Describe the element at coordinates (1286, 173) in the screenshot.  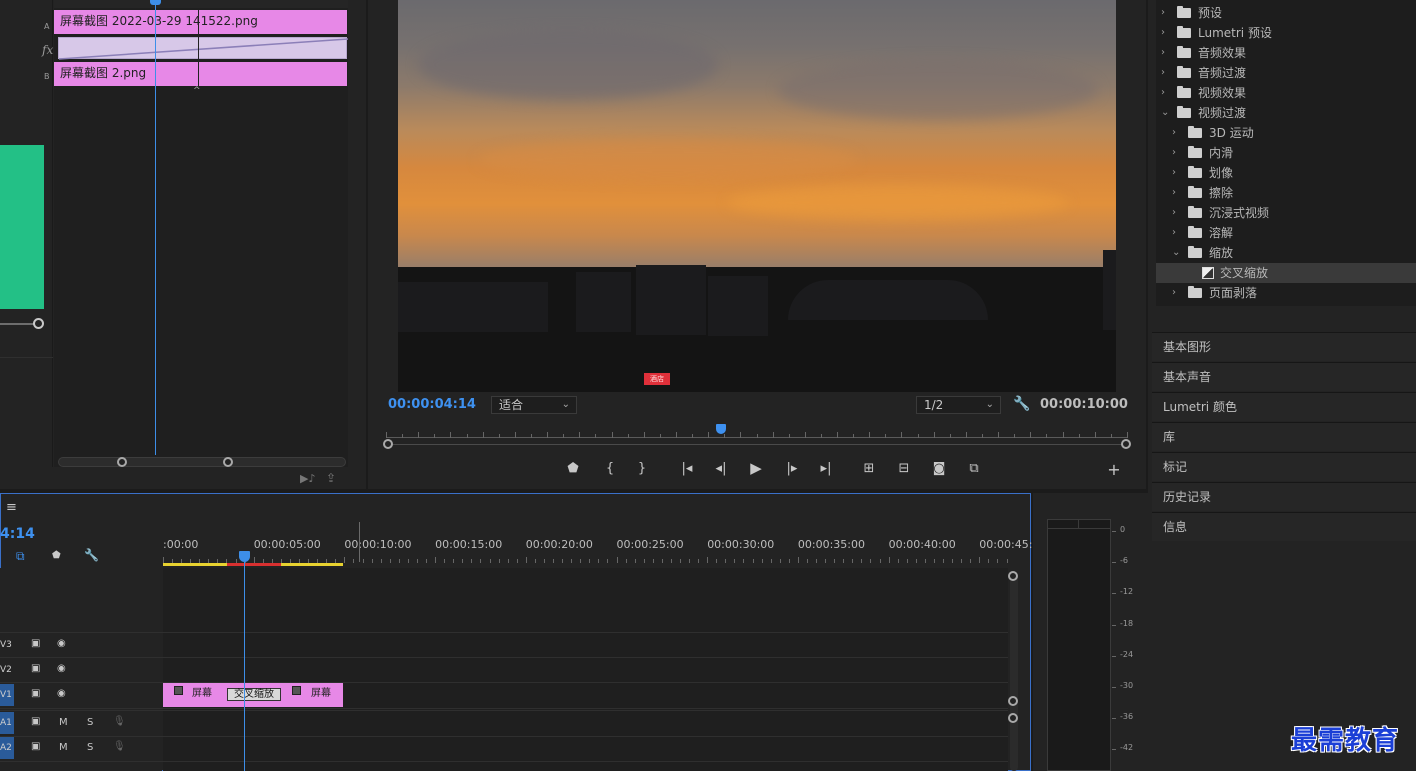
I see `effects-tree-item: › 划像` at that location.